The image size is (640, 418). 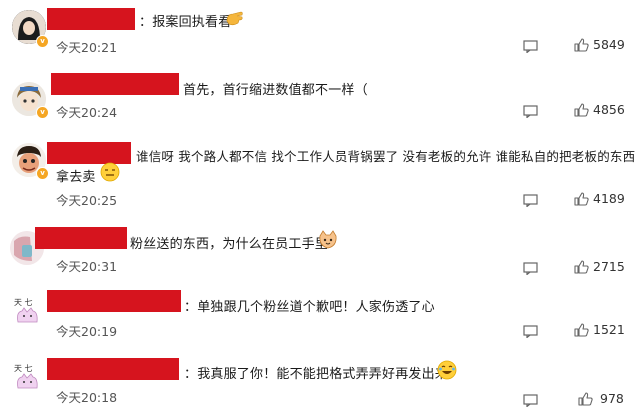 I want to click on comment-text: ：单独跟几个粉丝道个歉吧！人家伤透了心, so click(x=309, y=307).